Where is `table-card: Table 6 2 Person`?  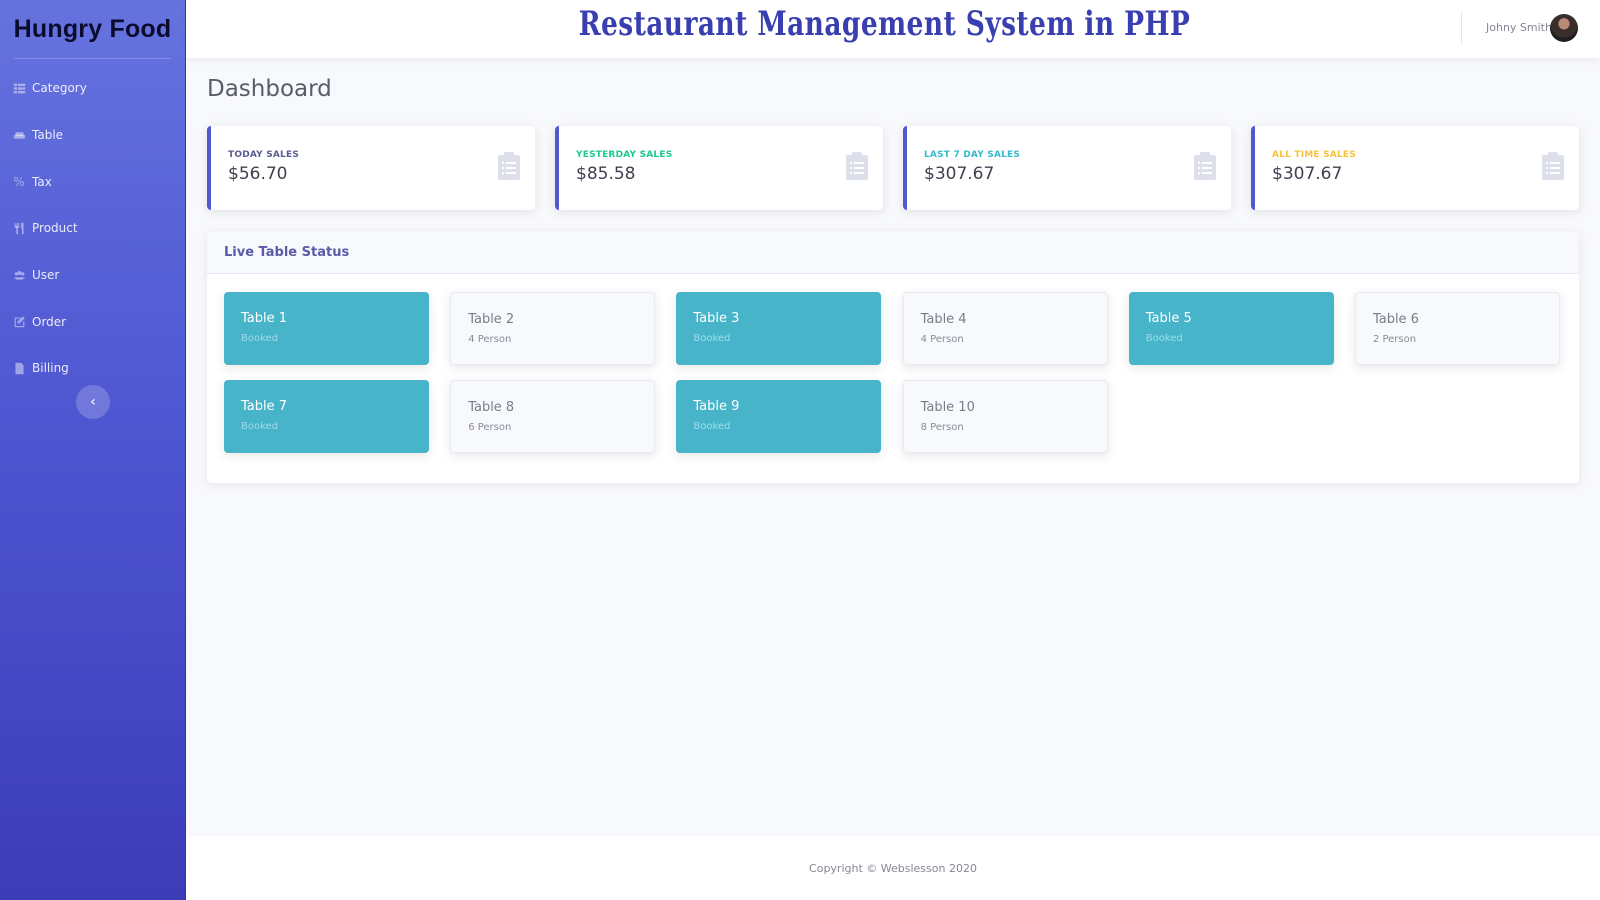
table-card: Table 6 2 Person is located at coordinates (1457, 328).